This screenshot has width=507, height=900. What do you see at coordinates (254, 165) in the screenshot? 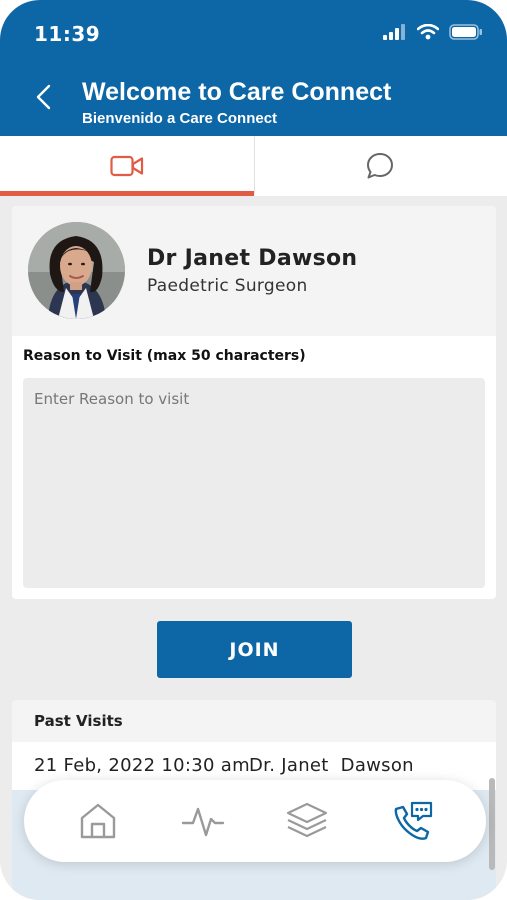
I see `tab-divider` at bounding box center [254, 165].